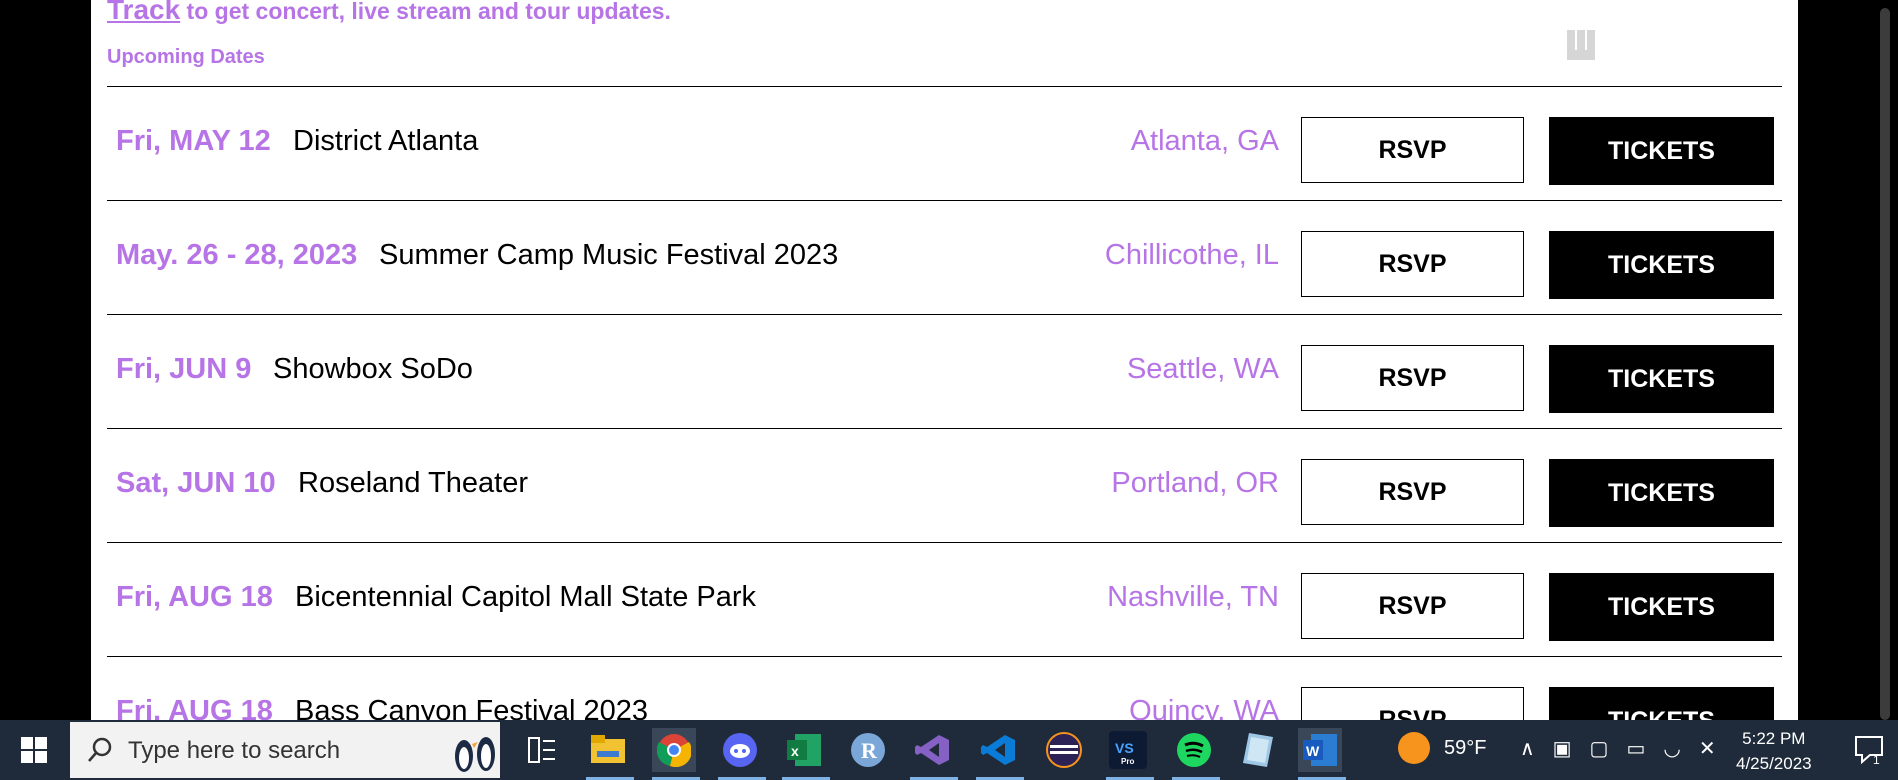 The image size is (1898, 780). Describe the element at coordinates (542, 750) in the screenshot. I see `task-view-icon` at that location.